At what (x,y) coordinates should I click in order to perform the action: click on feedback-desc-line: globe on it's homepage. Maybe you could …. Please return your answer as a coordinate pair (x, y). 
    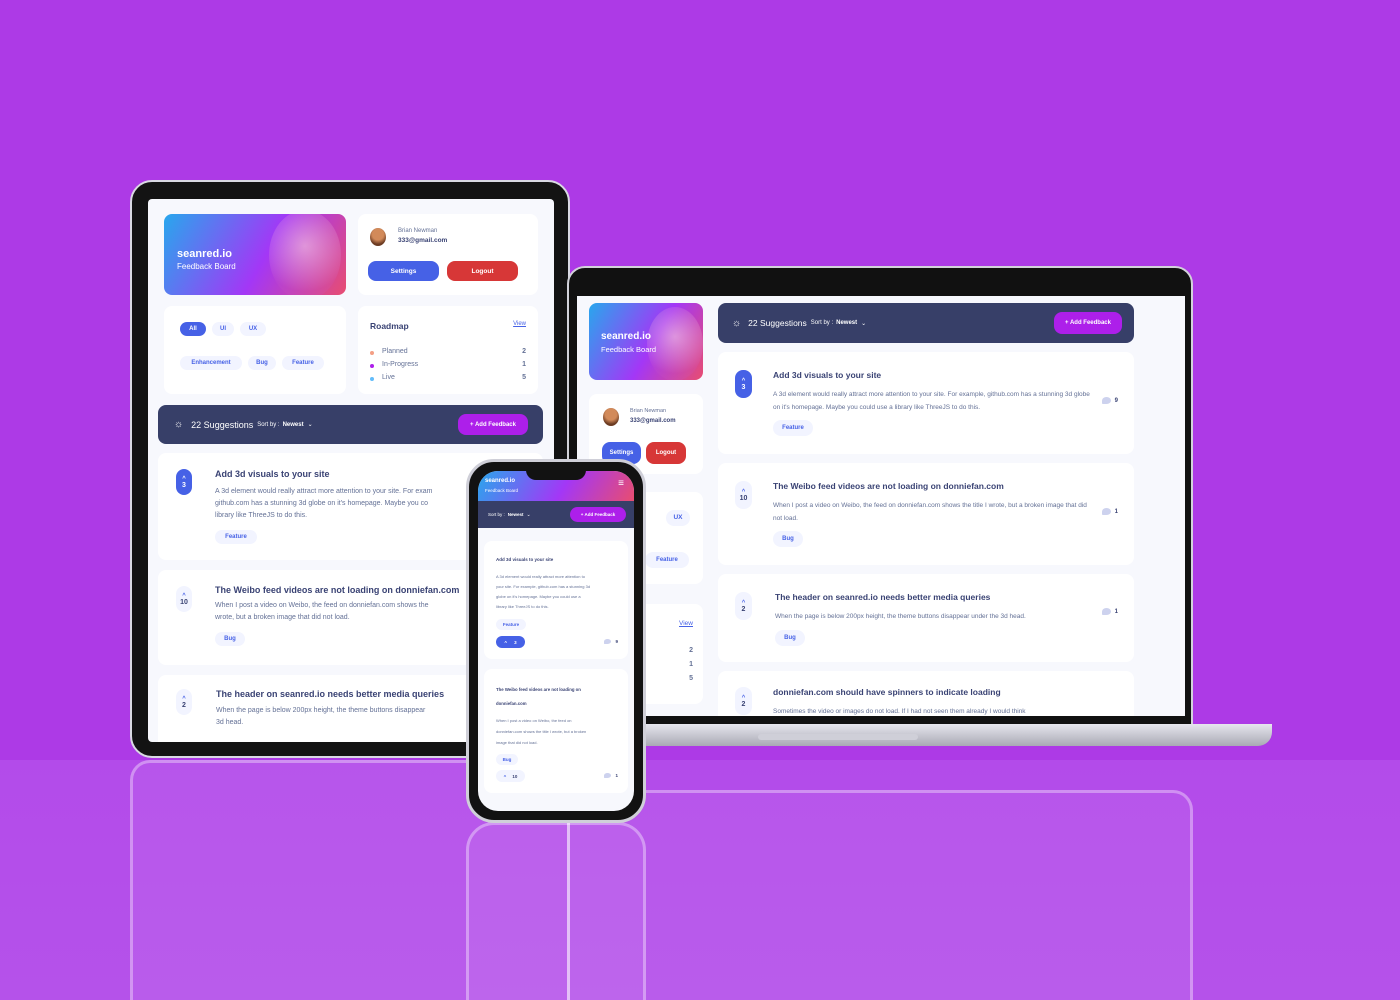
    Looking at the image, I should click on (538, 596).